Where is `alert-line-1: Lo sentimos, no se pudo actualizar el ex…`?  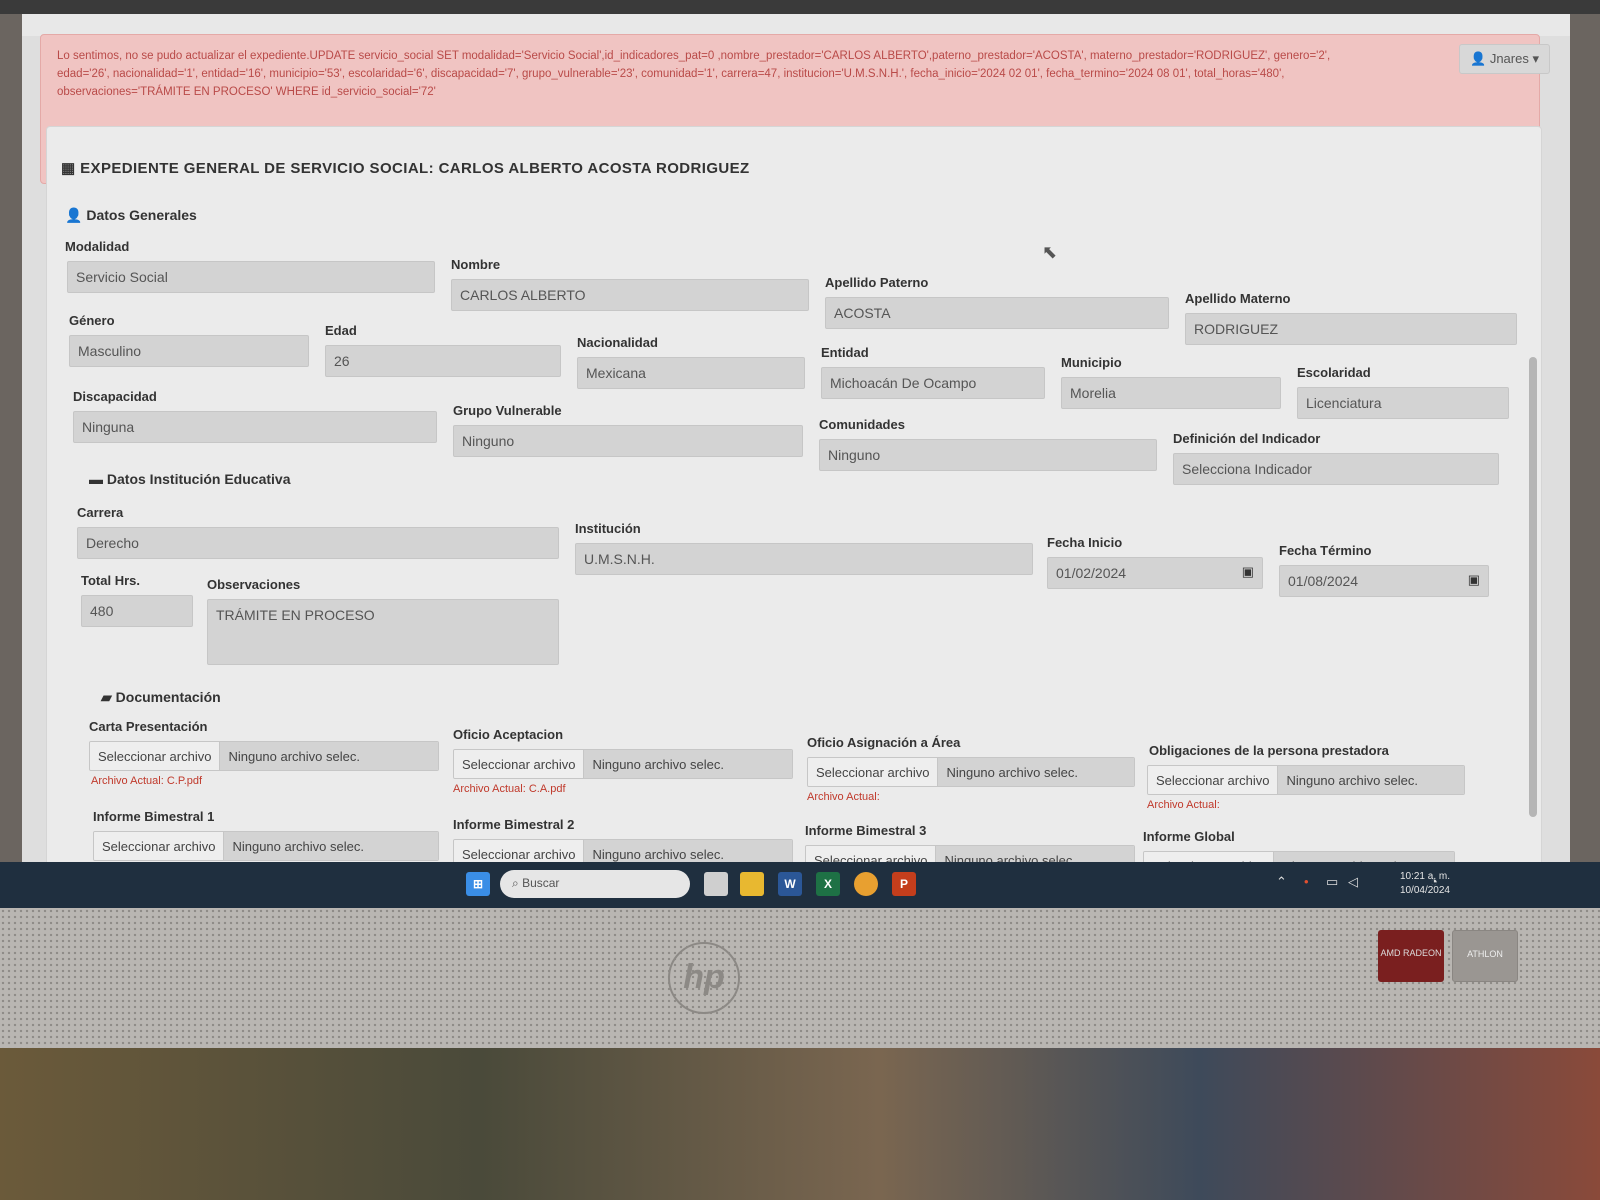
alert-line-1: Lo sentimos, no se pudo actualizar el ex… is located at coordinates (694, 56).